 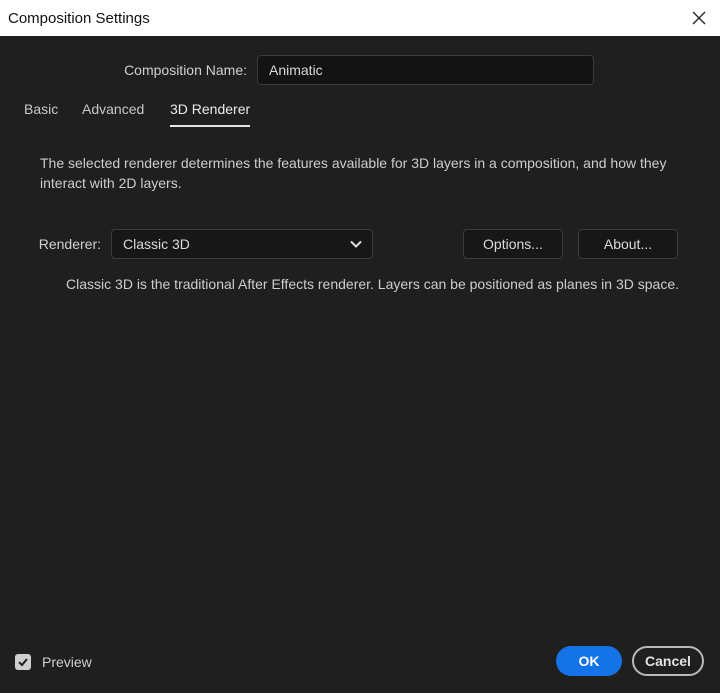 I want to click on renderer-label: Renderer:, so click(x=69, y=244).